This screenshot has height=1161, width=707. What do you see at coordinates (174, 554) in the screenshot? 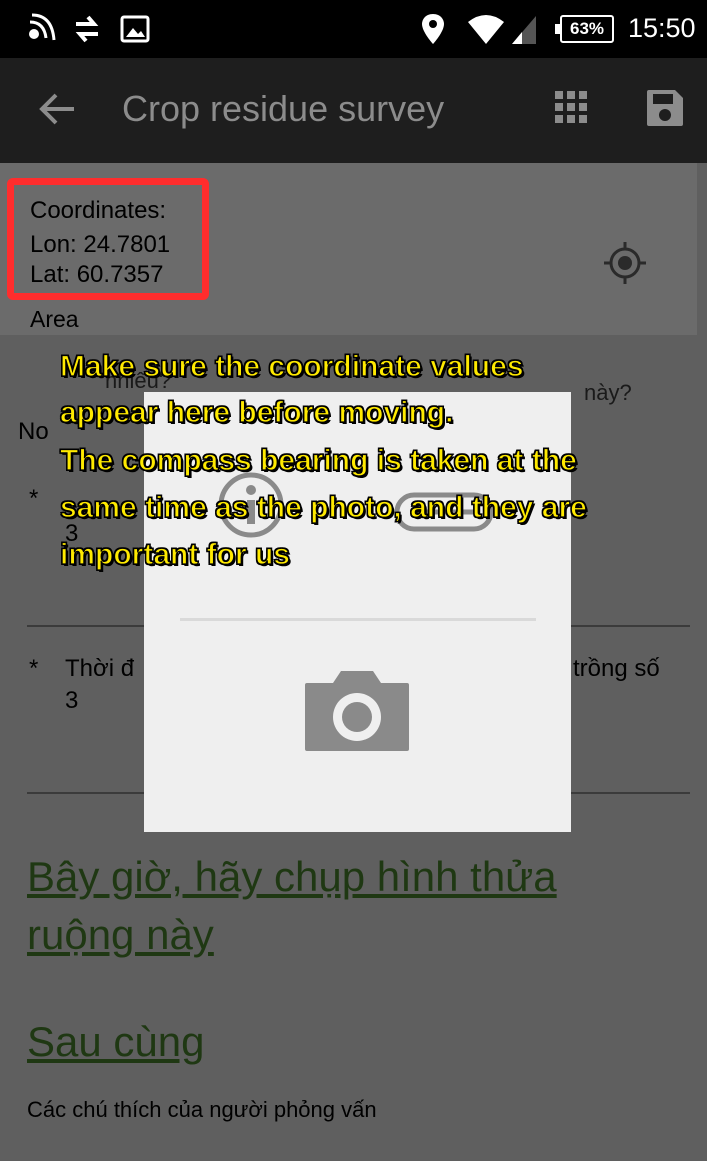
I see `annotation-text: important for us` at bounding box center [174, 554].